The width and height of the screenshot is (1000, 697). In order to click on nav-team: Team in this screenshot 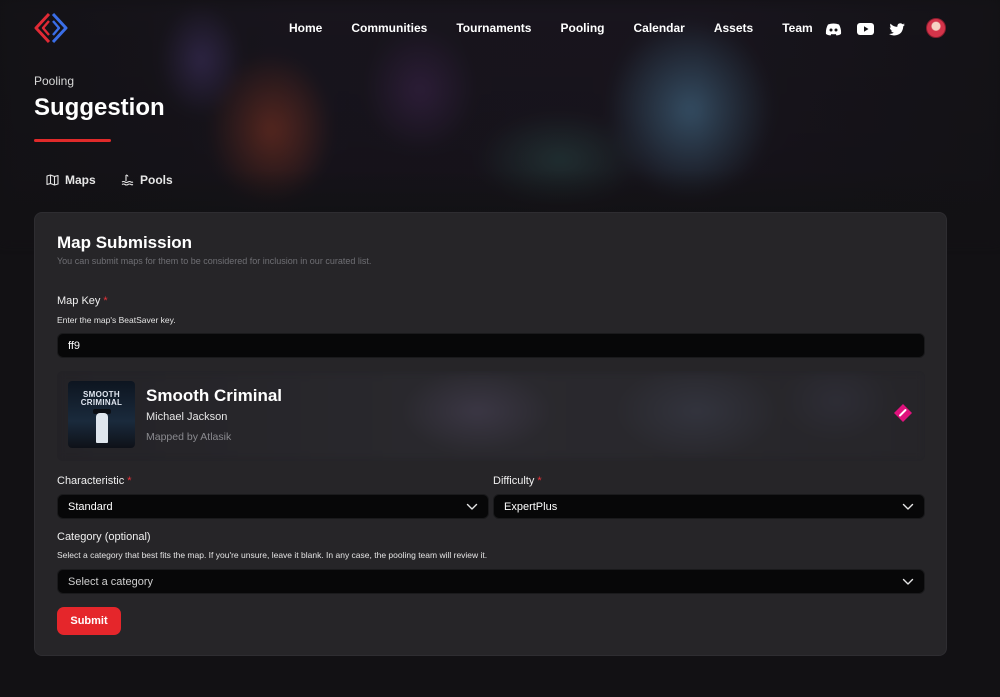, I will do `click(797, 28)`.